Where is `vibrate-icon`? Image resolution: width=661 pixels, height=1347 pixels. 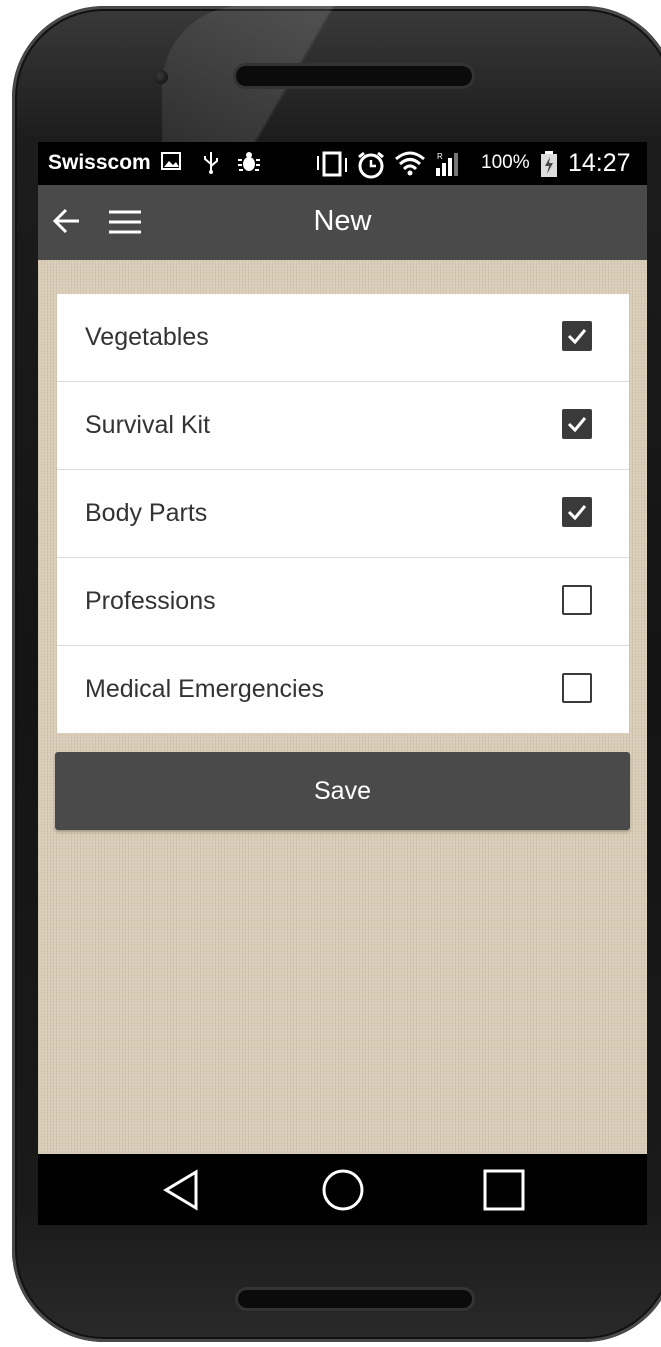 vibrate-icon is located at coordinates (332, 167).